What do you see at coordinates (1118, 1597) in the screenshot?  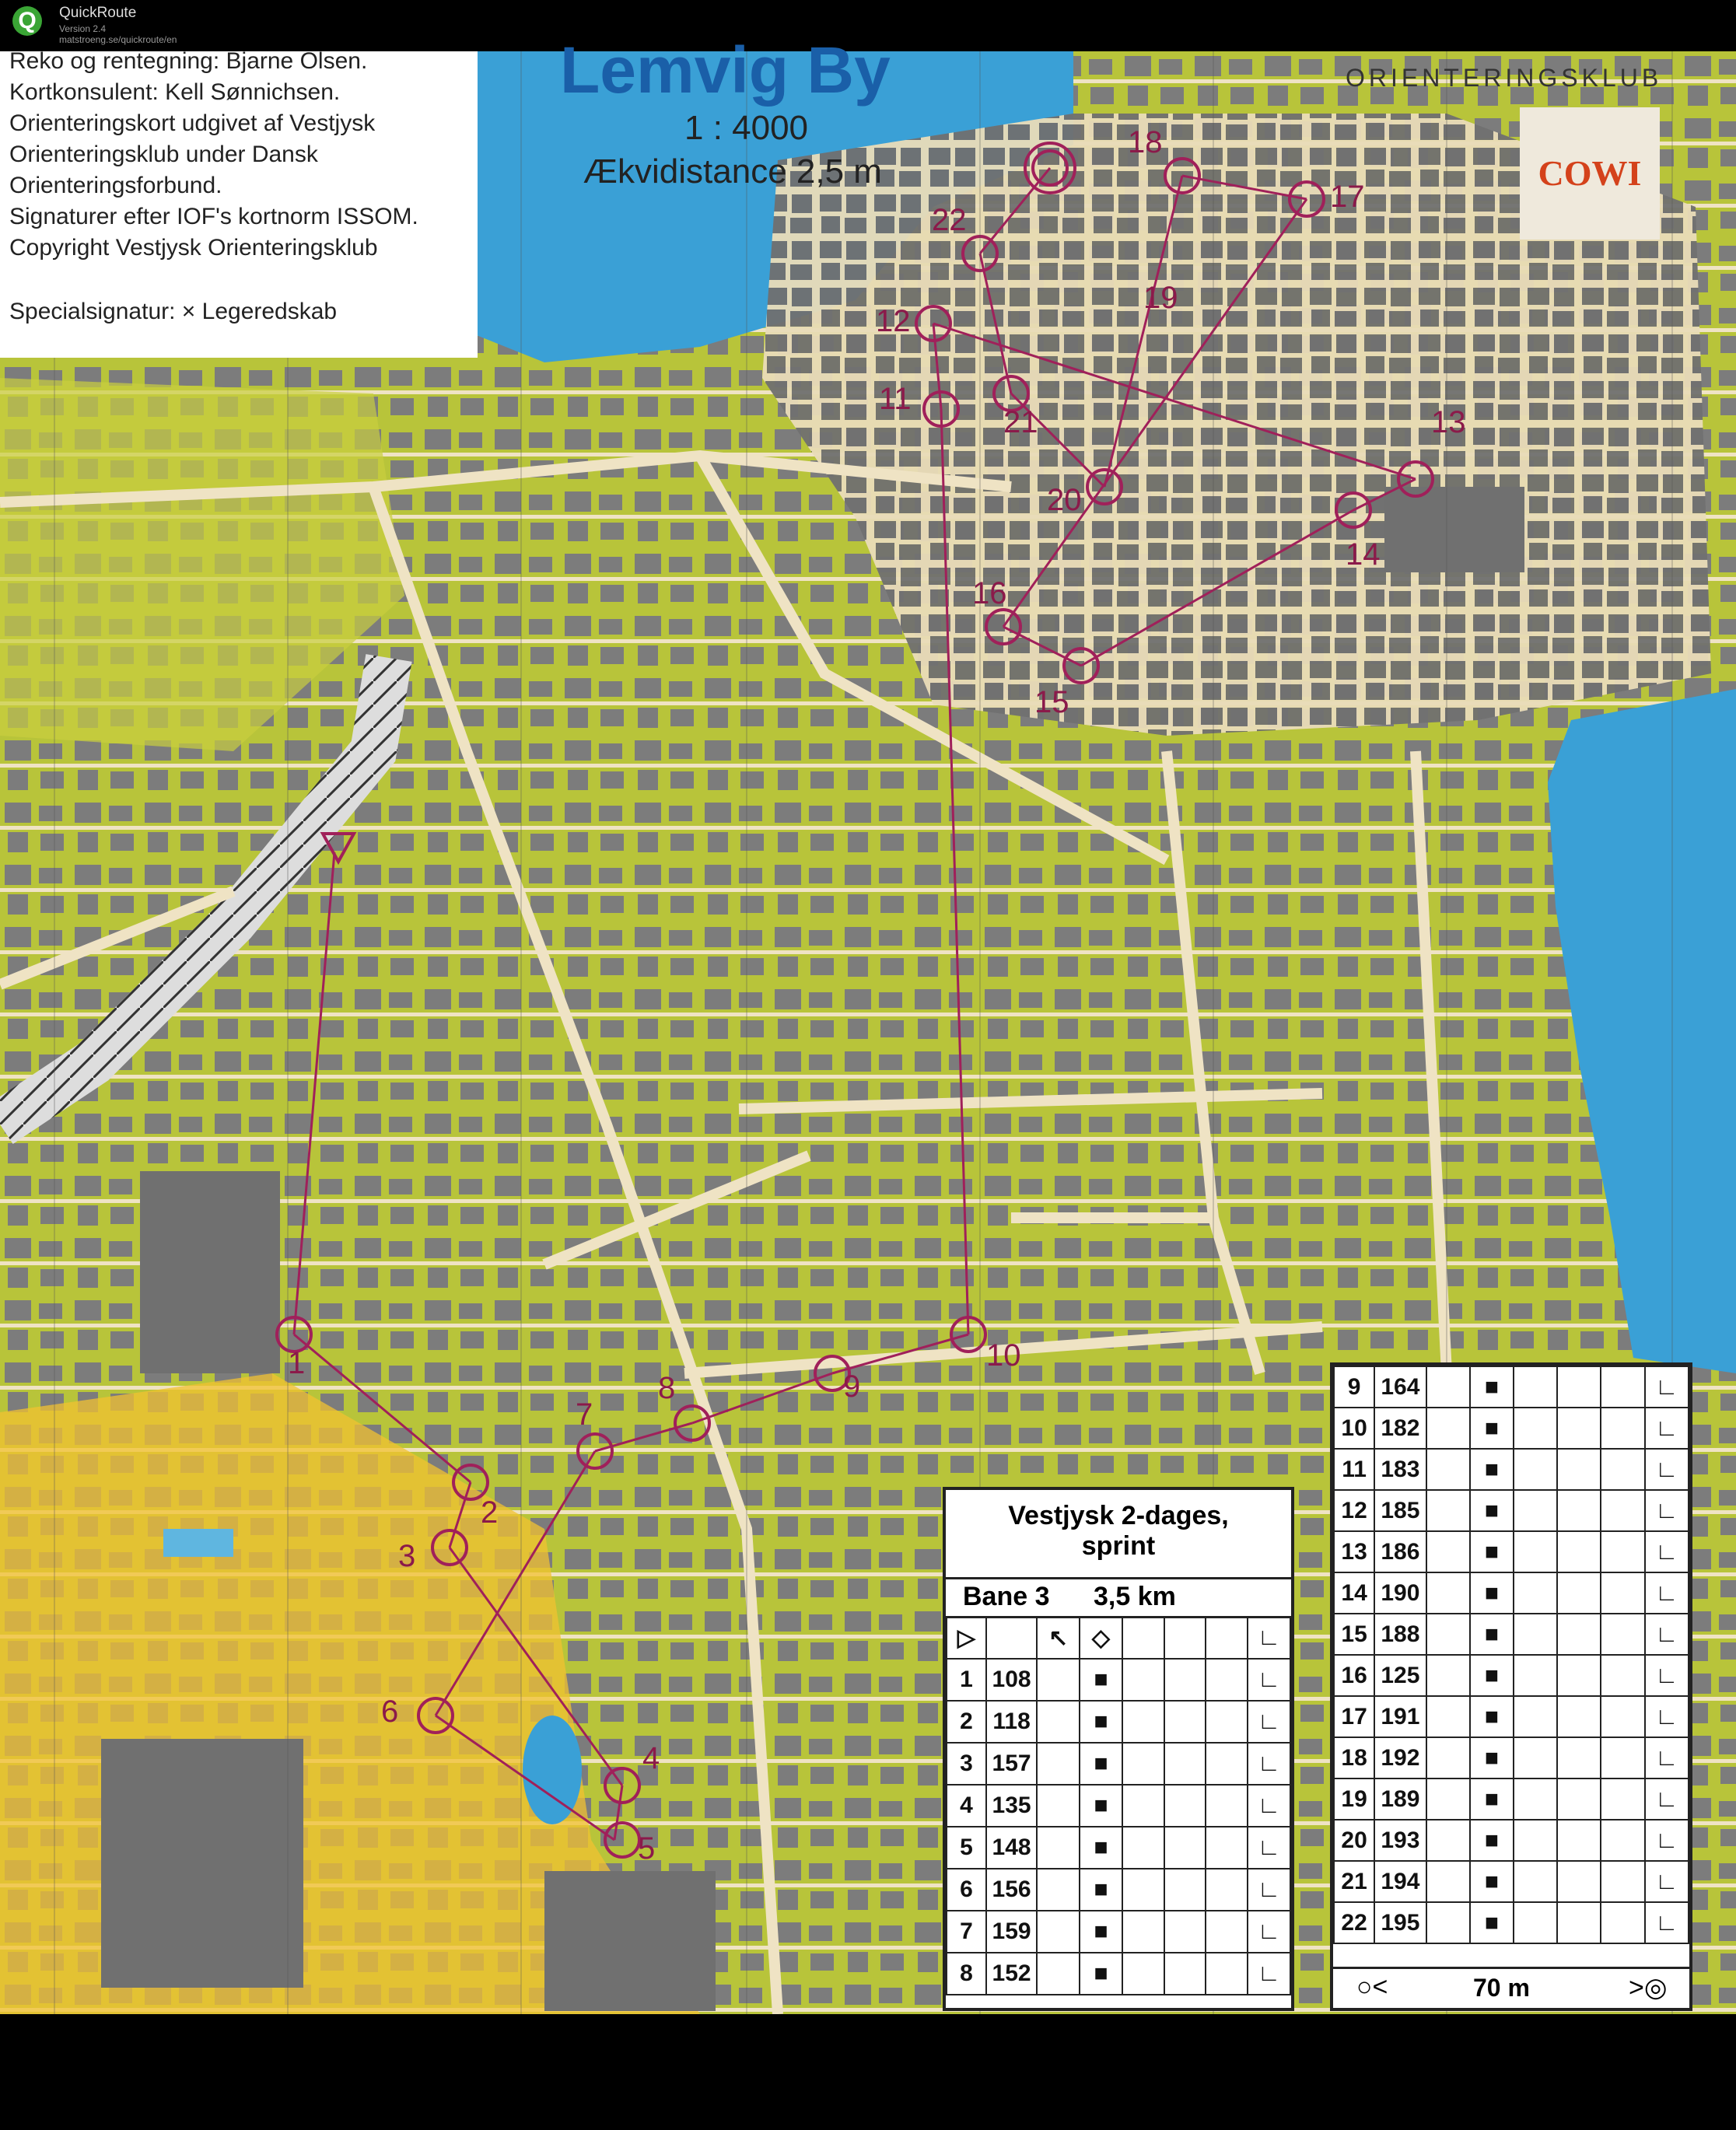 I see `course-info-row: Bane 3 3,5 km` at bounding box center [1118, 1597].